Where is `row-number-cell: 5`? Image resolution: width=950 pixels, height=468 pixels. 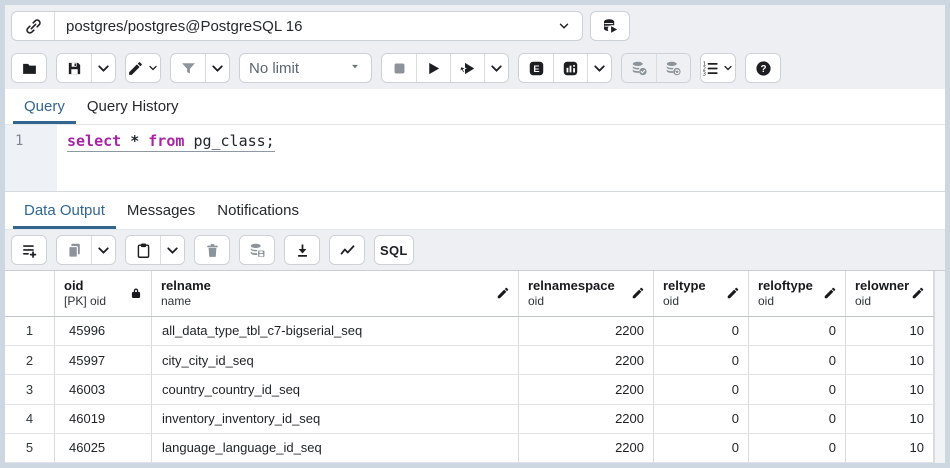
row-number-cell: 5 is located at coordinates (30, 448).